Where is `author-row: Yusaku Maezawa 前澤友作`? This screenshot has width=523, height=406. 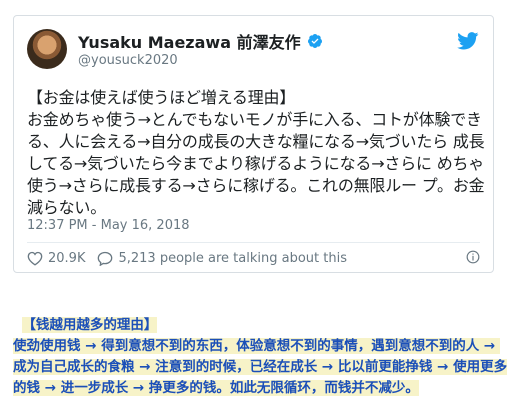
author-row: Yusaku Maezawa 前澤友作 is located at coordinates (200, 41).